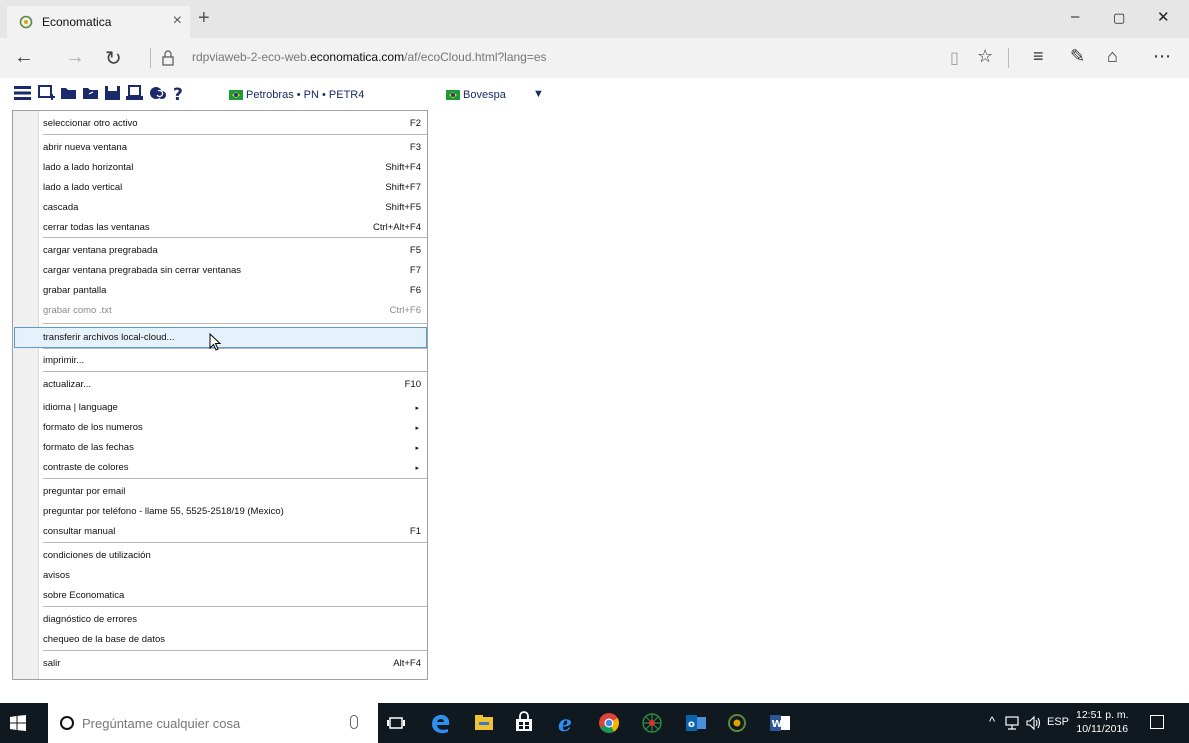  I want to click on mouse-cursor-icon, so click(215, 342).